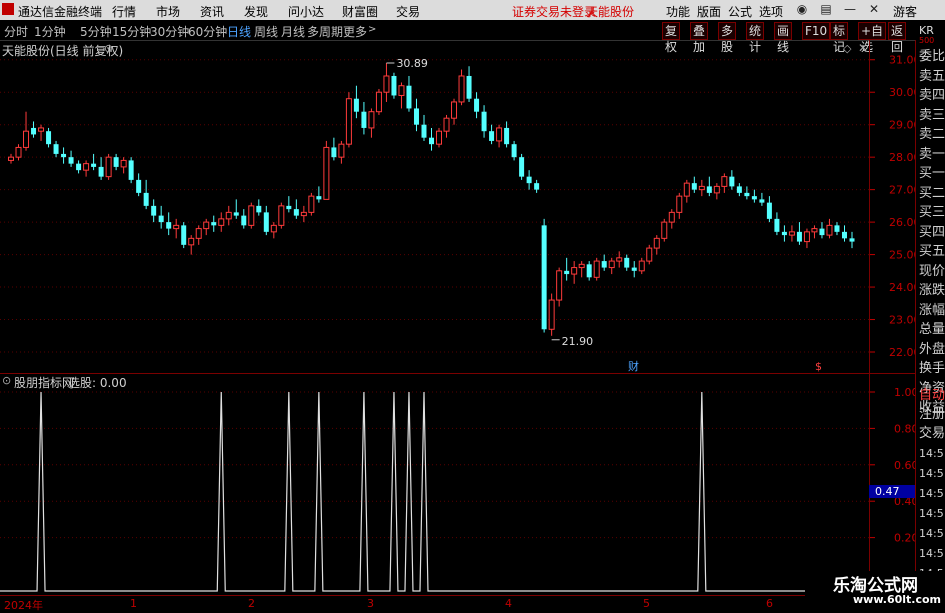 Image resolution: width=945 pixels, height=613 pixels. Describe the element at coordinates (727, 38) in the screenshot. I see `multi-stock-button: 多股` at that location.